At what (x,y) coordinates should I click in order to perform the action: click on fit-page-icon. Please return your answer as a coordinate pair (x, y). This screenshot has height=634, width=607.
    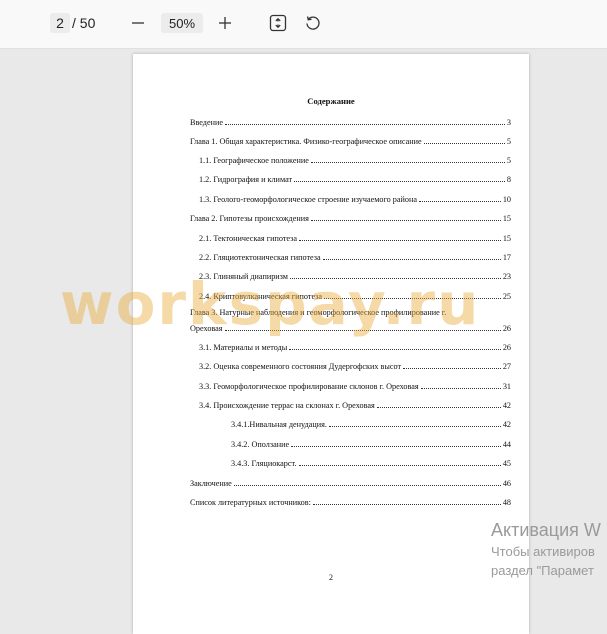
    Looking at the image, I should click on (278, 23).